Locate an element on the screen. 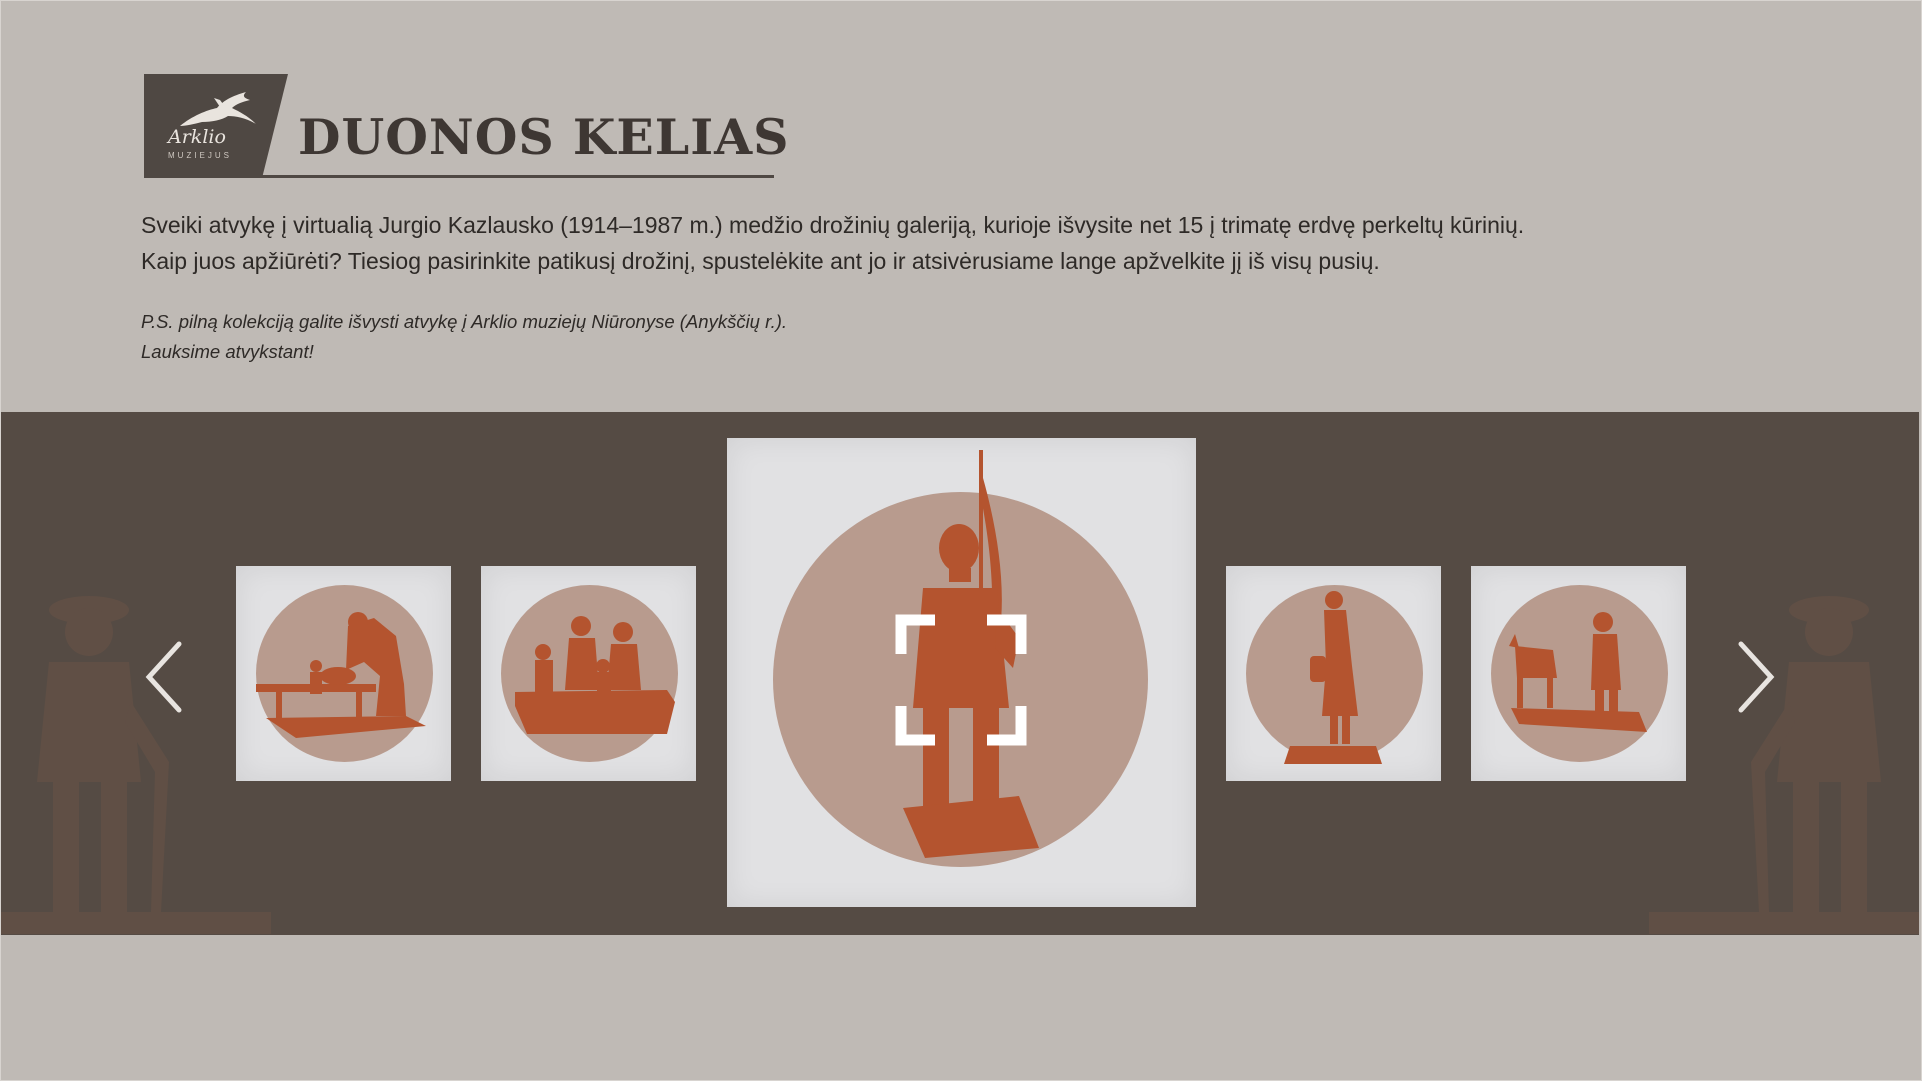 The image size is (1922, 1081). gallery-item-3-active is located at coordinates (961, 672).